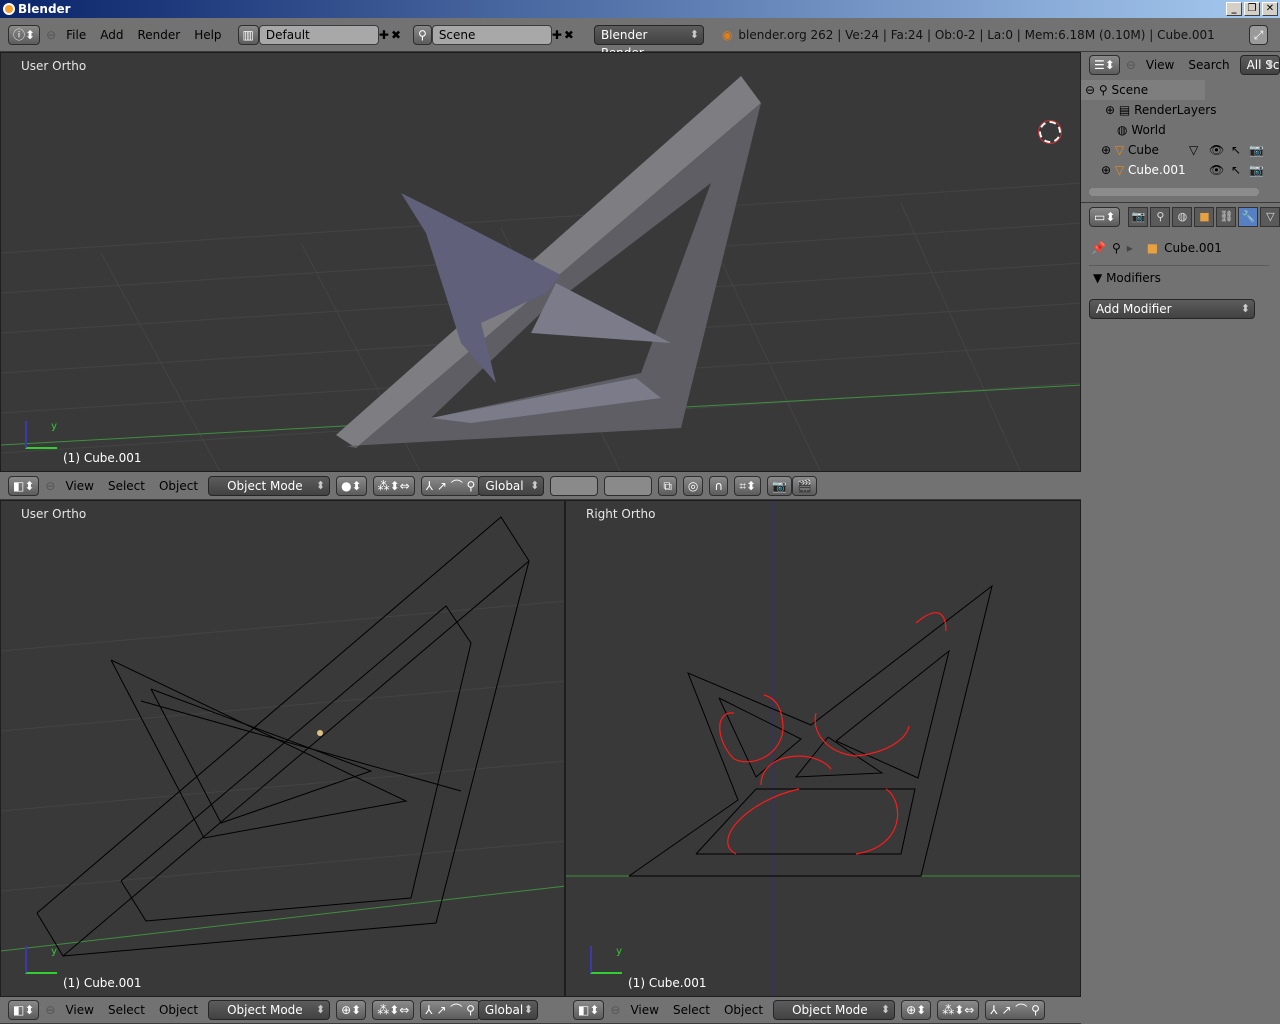 This screenshot has height=1024, width=1280. I want to click on scene-name-field: Scene, so click(491, 34).